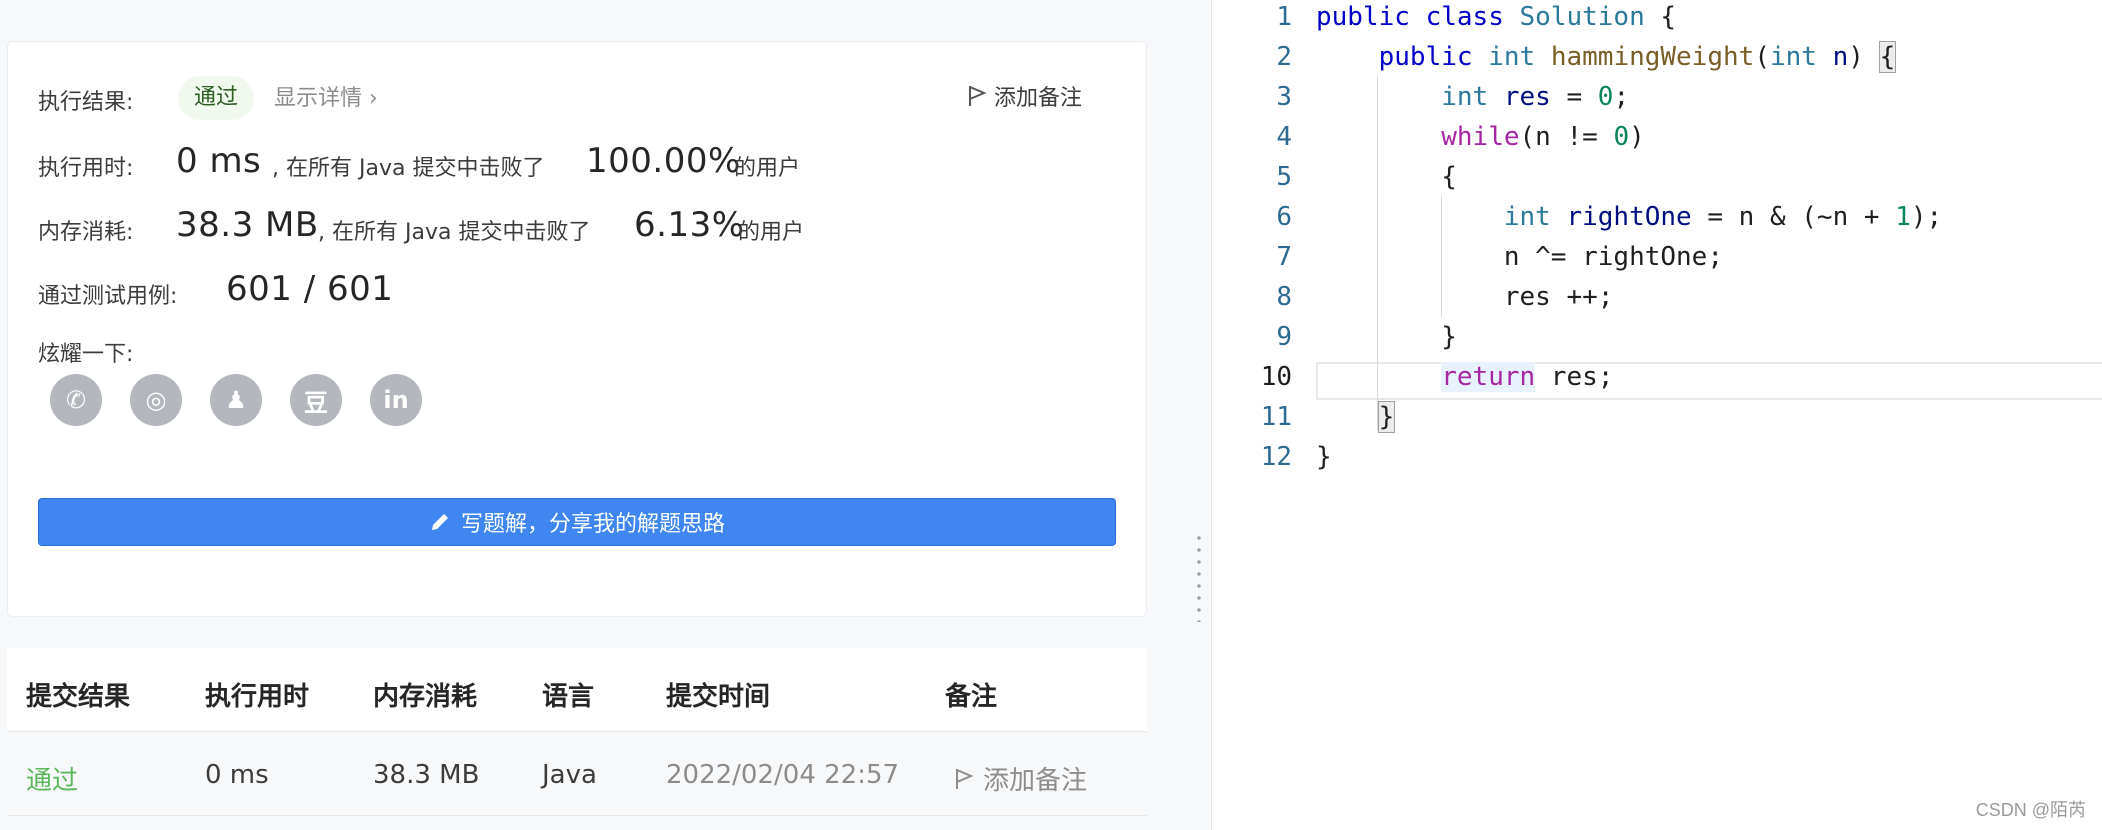 The image size is (2102, 830). What do you see at coordinates (689, 225) in the screenshot?
I see `memory-percent: 6.13%` at bounding box center [689, 225].